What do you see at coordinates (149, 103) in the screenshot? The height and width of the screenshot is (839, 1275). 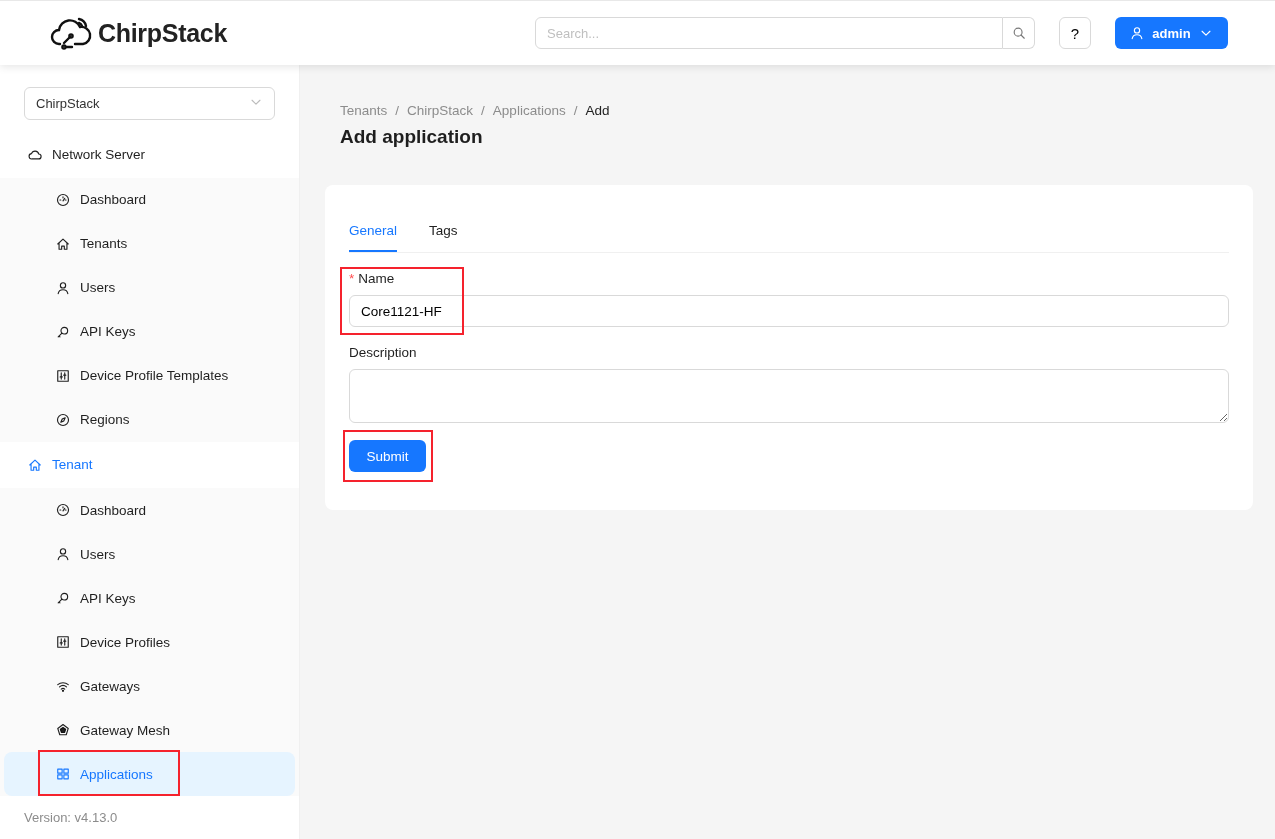 I see `tenant-select: ChirpStack` at bounding box center [149, 103].